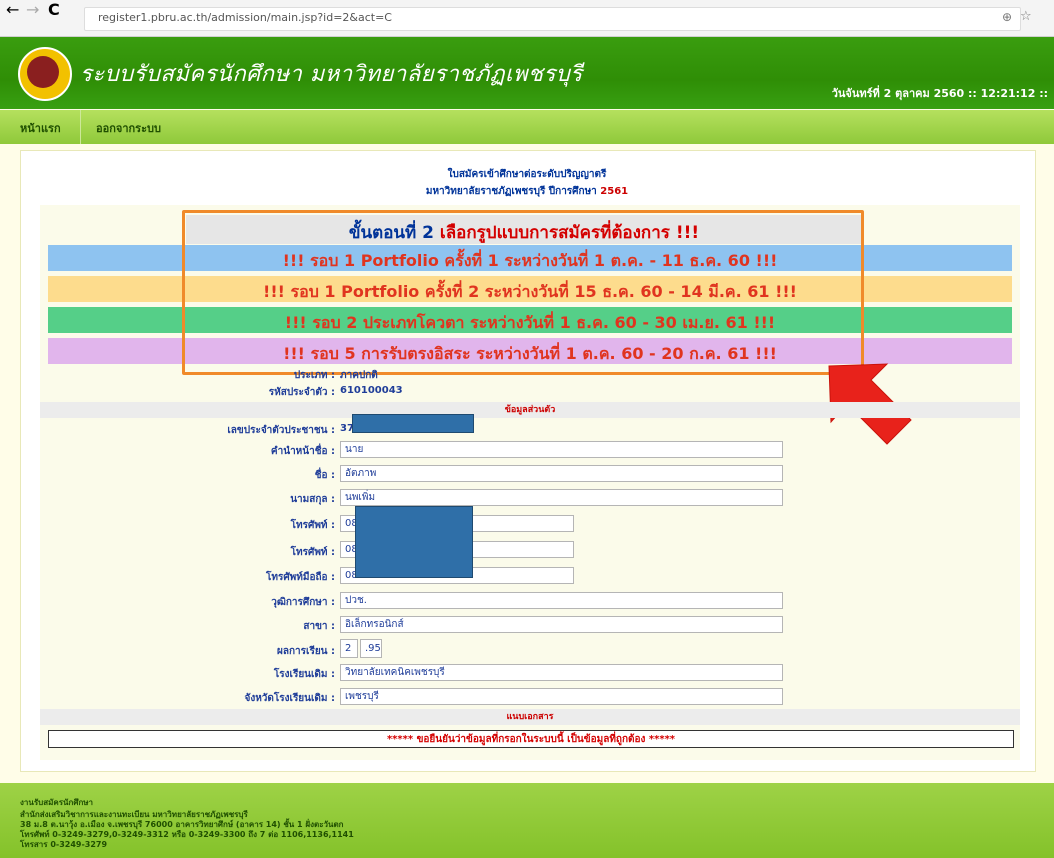 Image resolution: width=1054 pixels, height=858 pixels. What do you see at coordinates (1026, 16) in the screenshot?
I see `star-icon: ☆` at bounding box center [1026, 16].